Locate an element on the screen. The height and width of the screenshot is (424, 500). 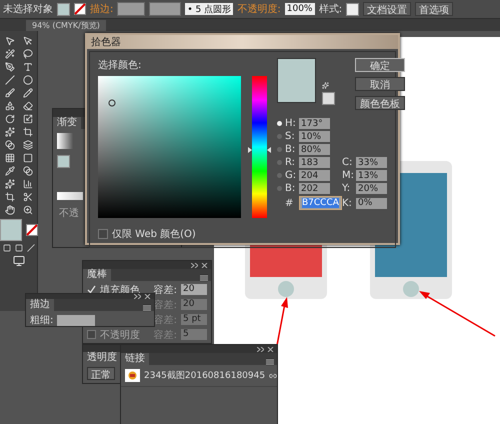
panel-tab: 描边 is located at coordinates (40, 305).